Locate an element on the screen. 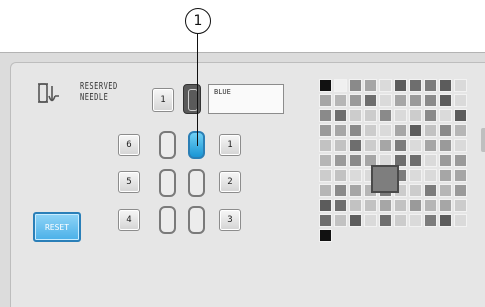 This screenshot has width=485, height=307. needle-button-1: 1 is located at coordinates (230, 145).